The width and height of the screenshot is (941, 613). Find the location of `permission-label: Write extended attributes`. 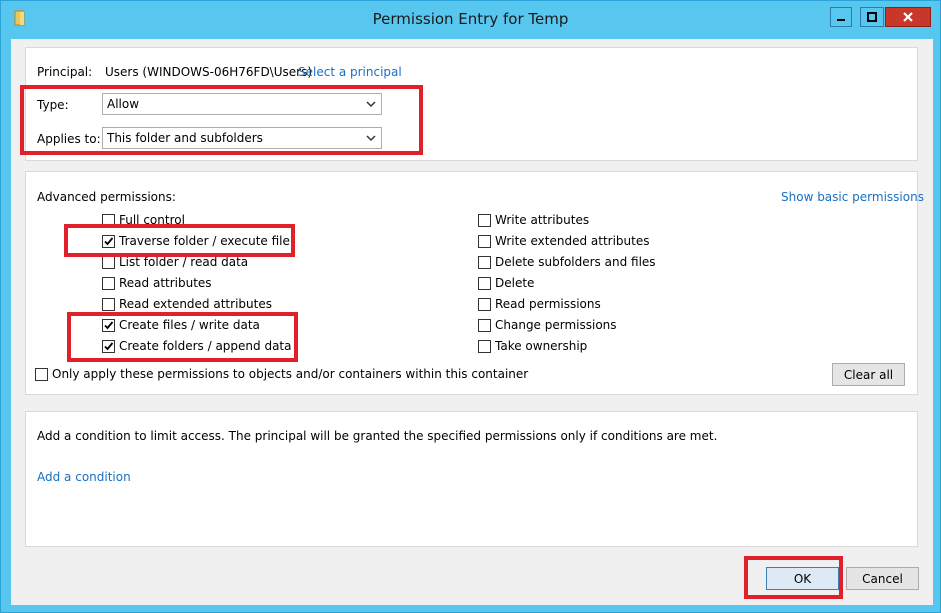

permission-label: Write extended attributes is located at coordinates (572, 241).